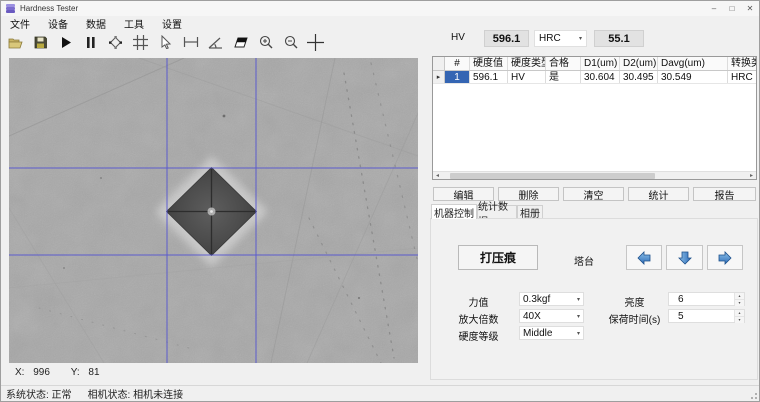  I want to click on app-icon, so click(10, 8).